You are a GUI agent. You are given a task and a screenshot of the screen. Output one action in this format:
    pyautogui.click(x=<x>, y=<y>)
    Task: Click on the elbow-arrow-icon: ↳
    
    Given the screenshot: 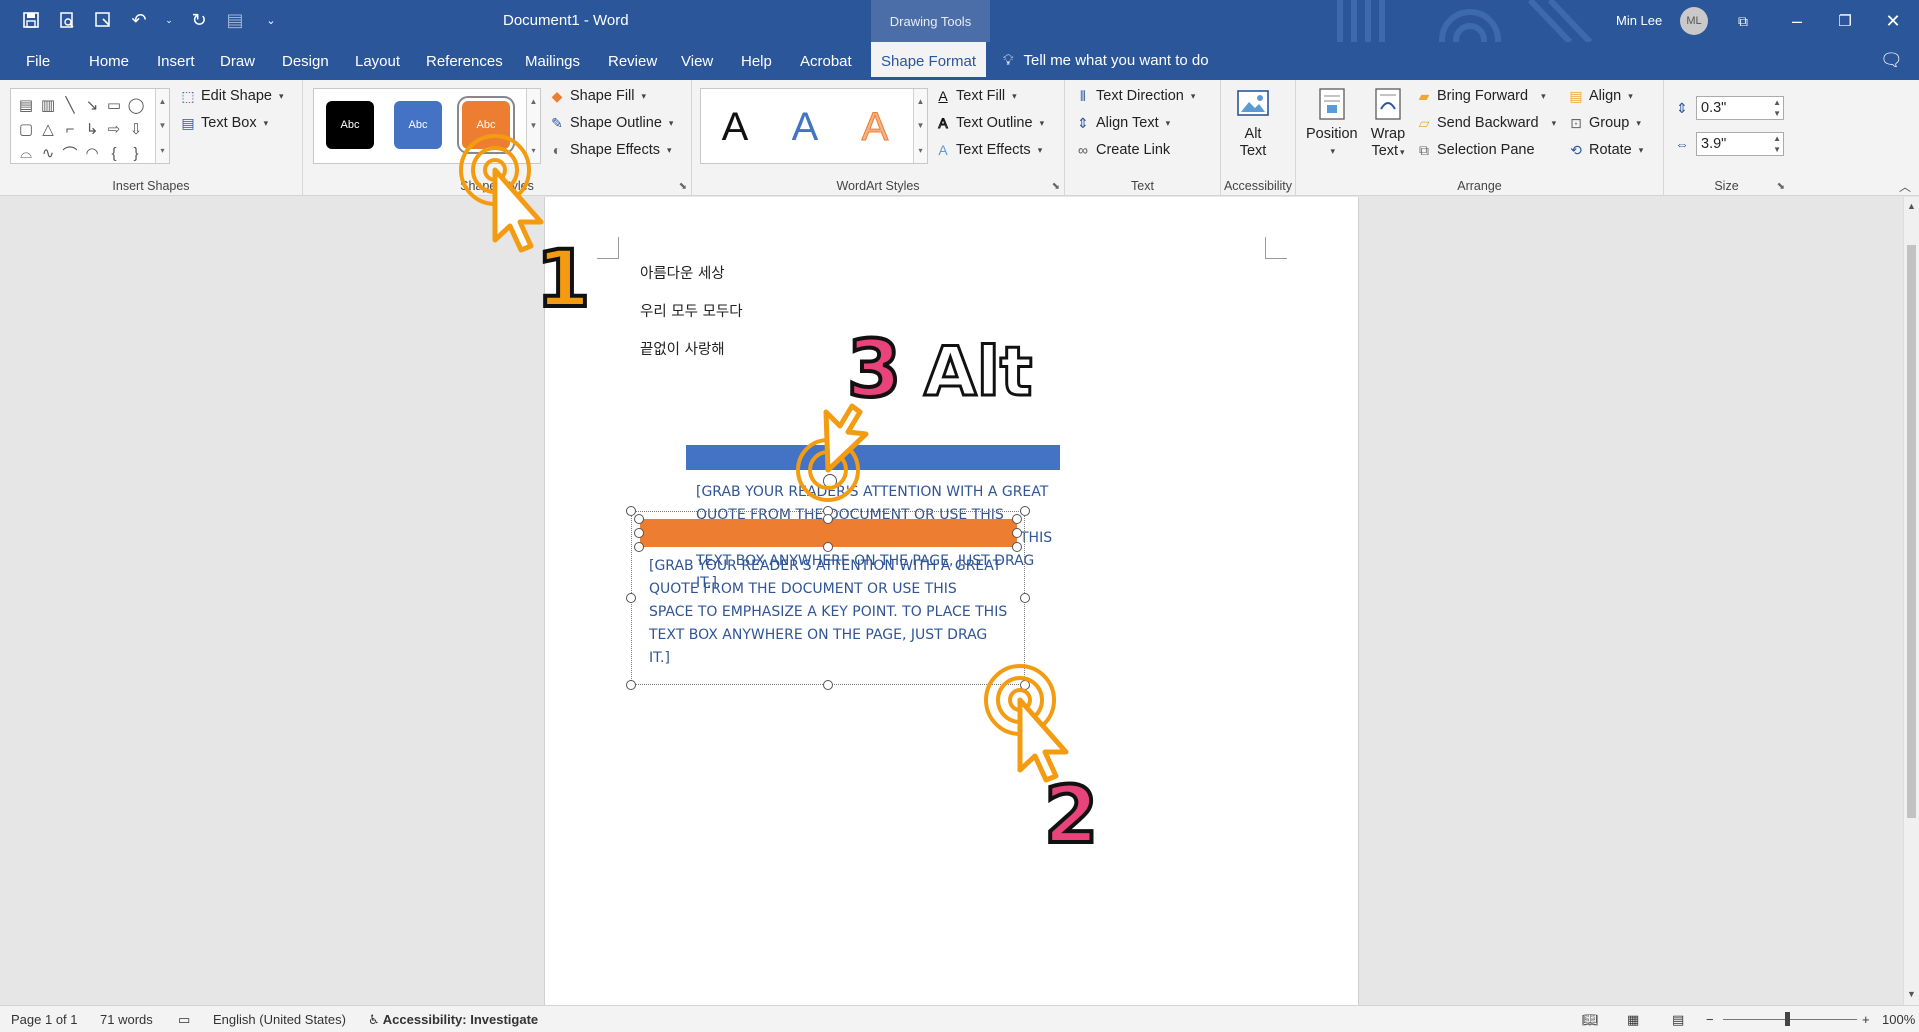 What is the action you would take?
    pyautogui.click(x=92, y=129)
    